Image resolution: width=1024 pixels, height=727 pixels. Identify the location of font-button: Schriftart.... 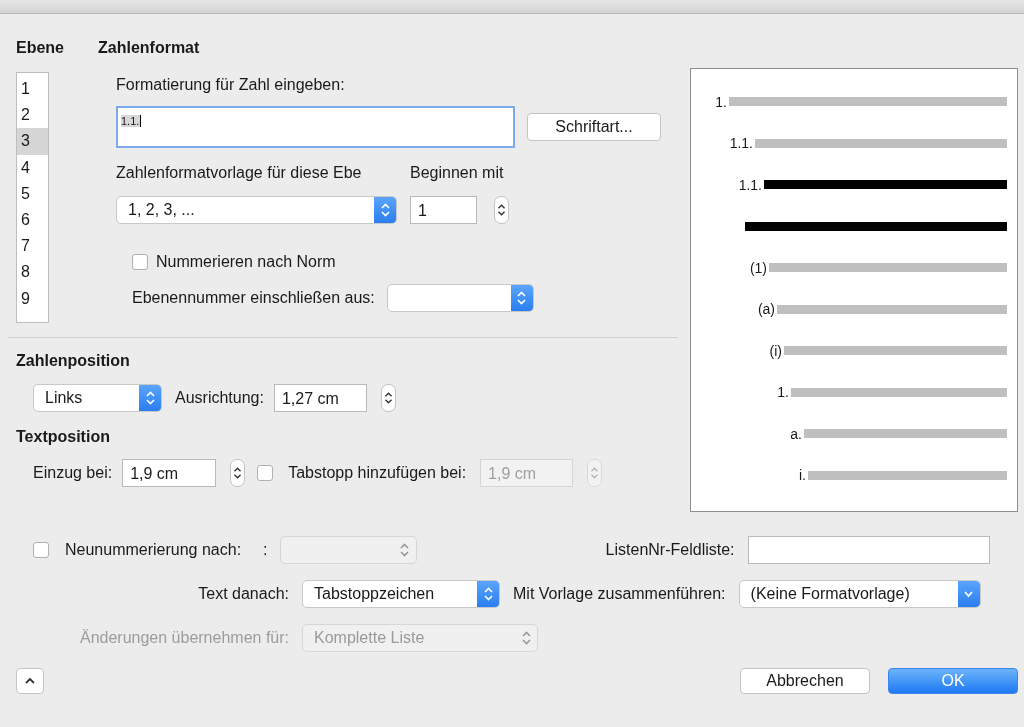
(594, 127).